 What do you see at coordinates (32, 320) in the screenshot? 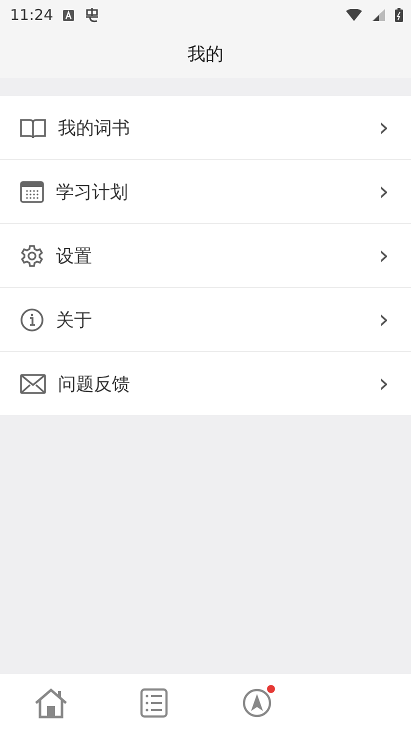
I see `info-icon` at bounding box center [32, 320].